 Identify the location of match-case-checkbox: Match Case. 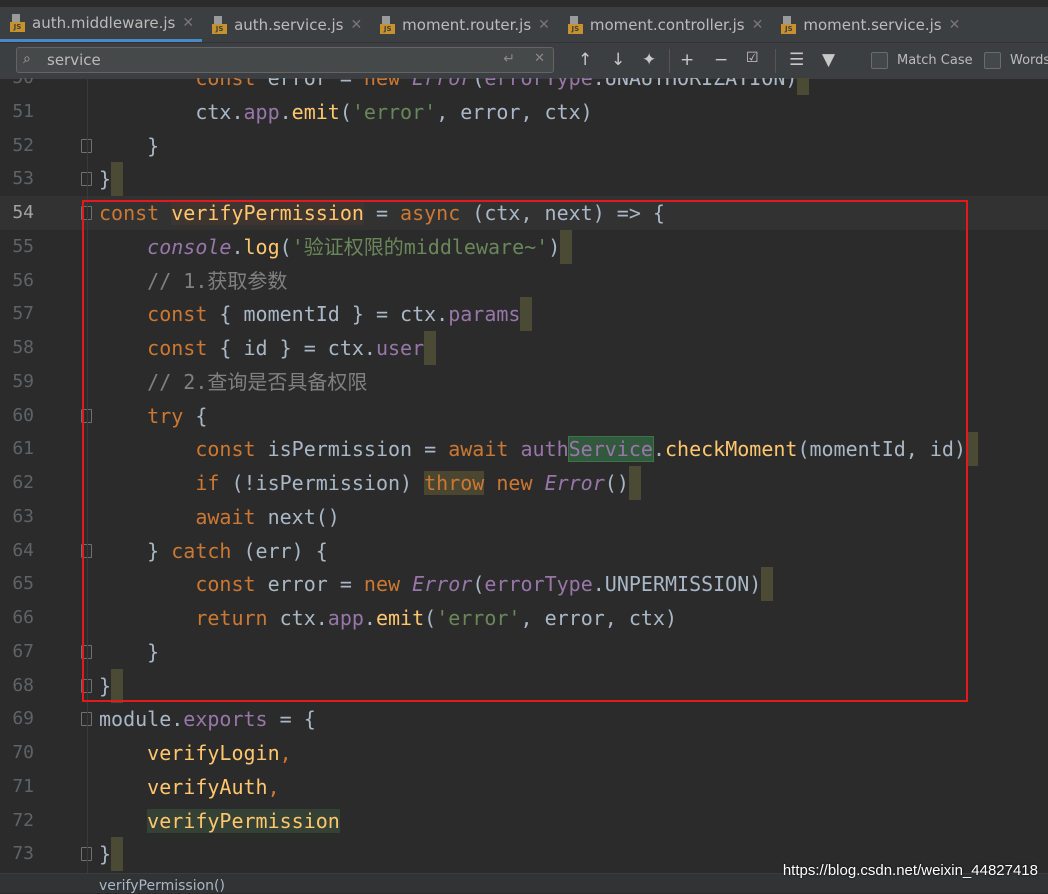
(922, 60).